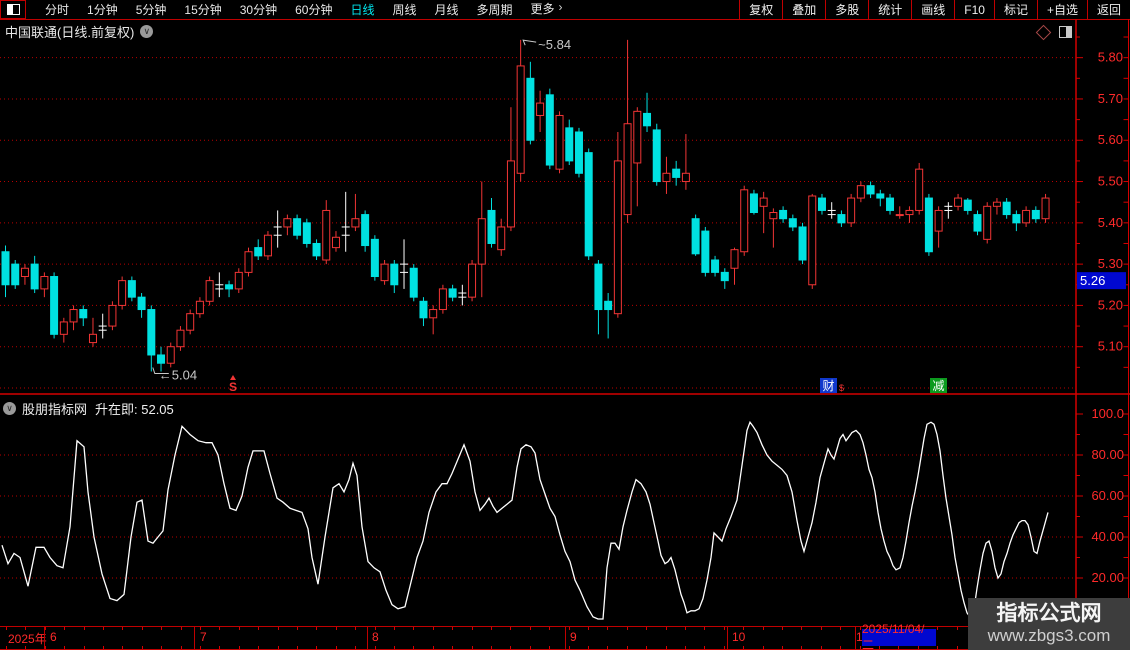 The image size is (1130, 650). I want to click on period-item-2: 5分钟, so click(151, 9).